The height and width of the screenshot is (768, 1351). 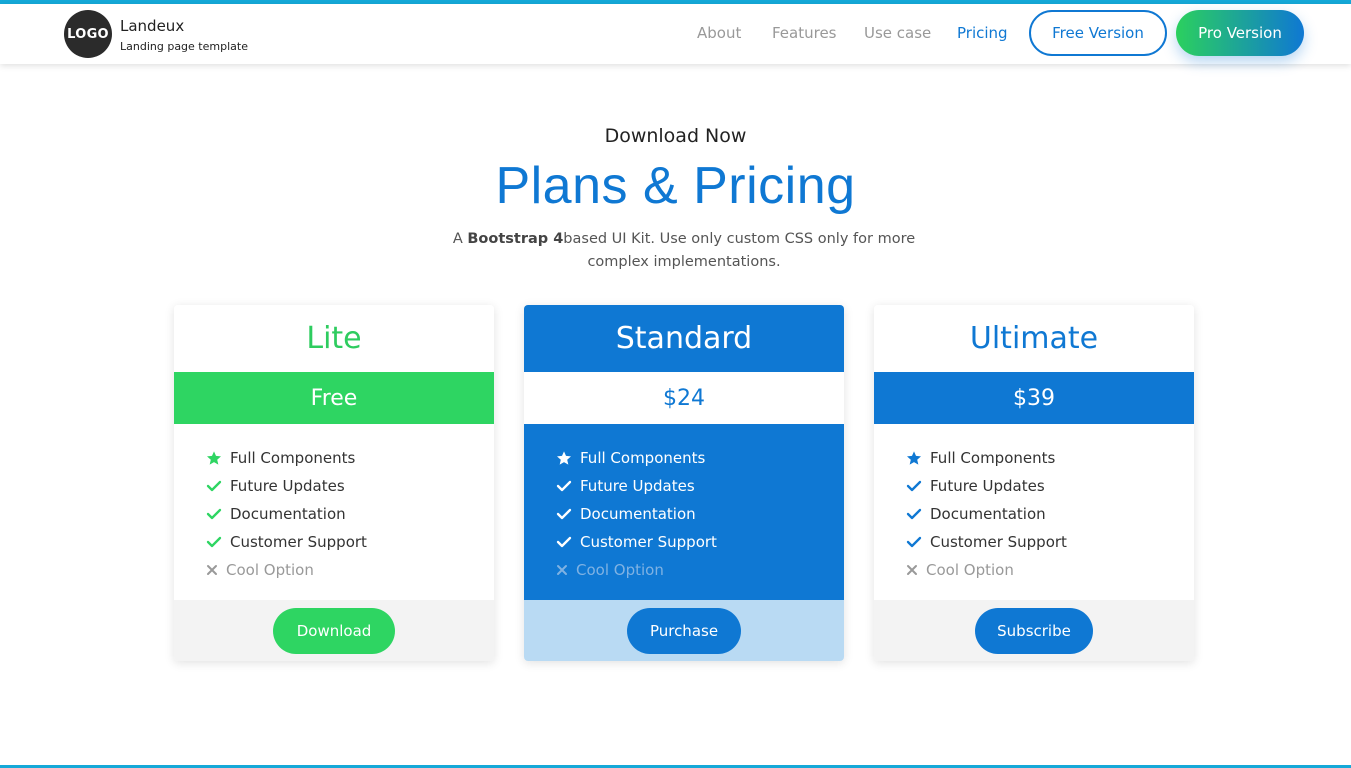 I want to click on brand-name: Landeux, so click(x=152, y=26).